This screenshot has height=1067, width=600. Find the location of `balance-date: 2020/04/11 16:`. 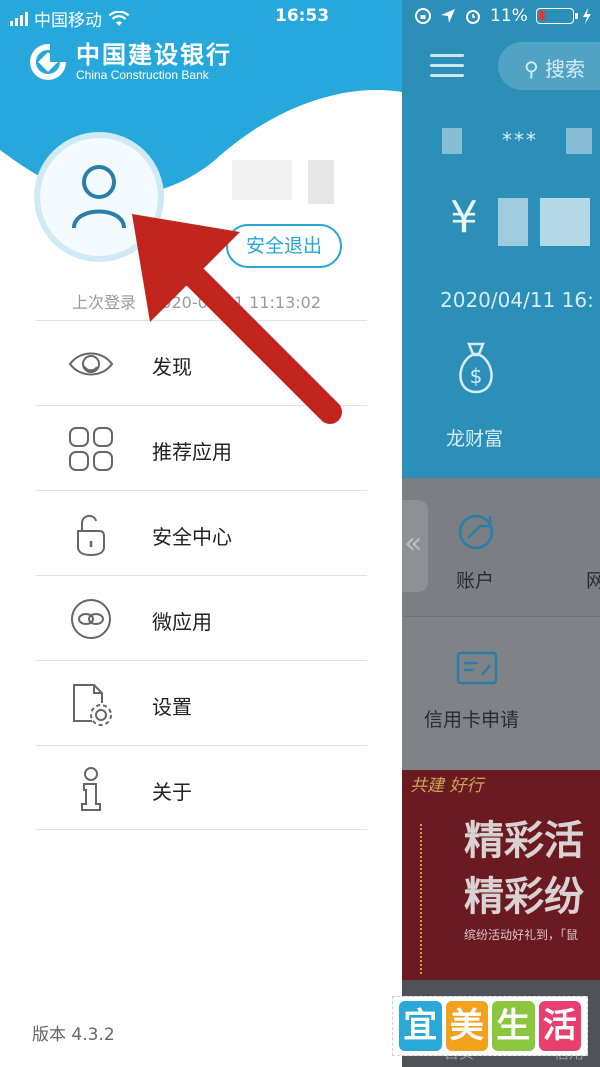

balance-date: 2020/04/11 16: is located at coordinates (517, 300).